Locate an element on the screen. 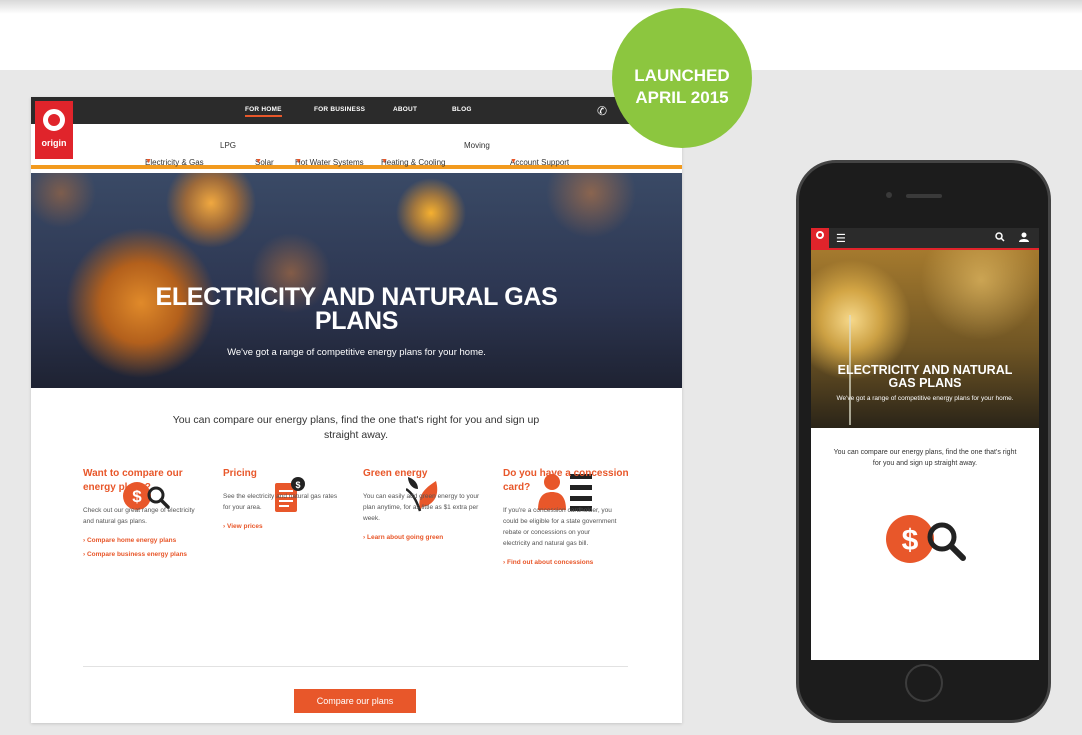 The height and width of the screenshot is (735, 1082). link-compare-business-plans: › Compare business energy plans is located at coordinates (148, 554).